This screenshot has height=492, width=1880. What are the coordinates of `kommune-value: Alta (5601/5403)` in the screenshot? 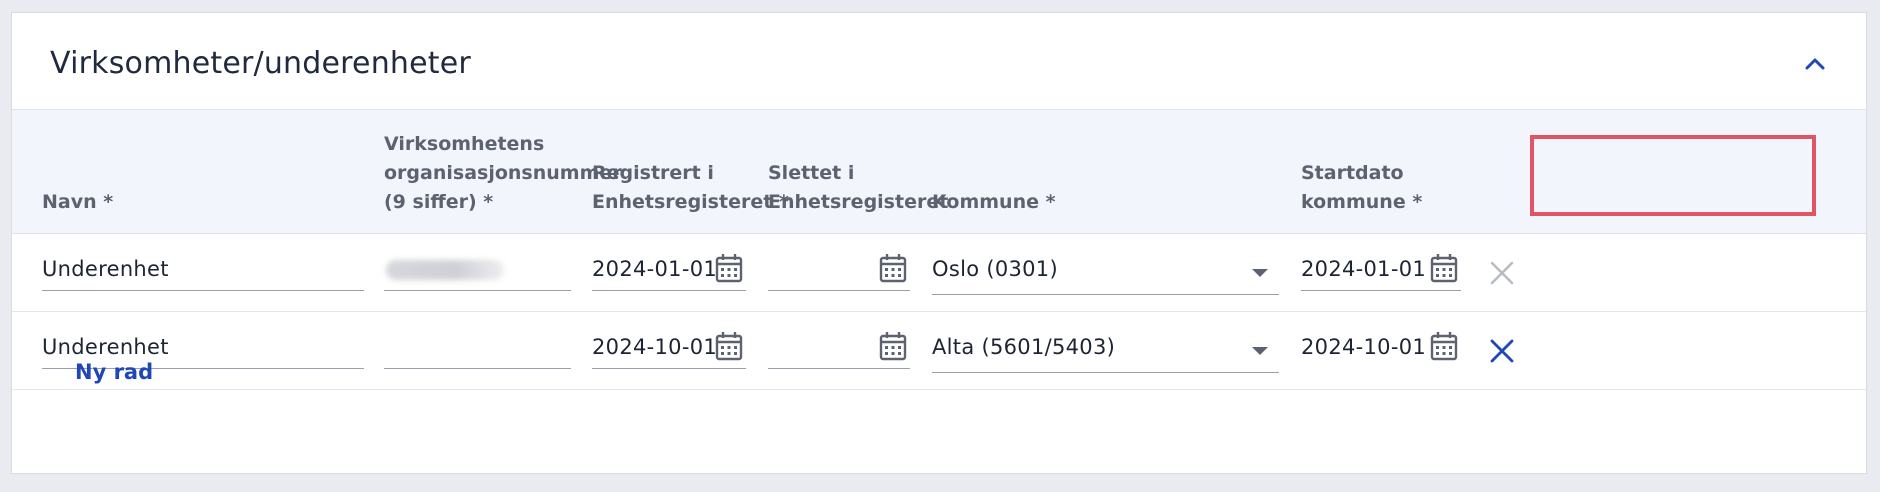 It's located at (1024, 347).